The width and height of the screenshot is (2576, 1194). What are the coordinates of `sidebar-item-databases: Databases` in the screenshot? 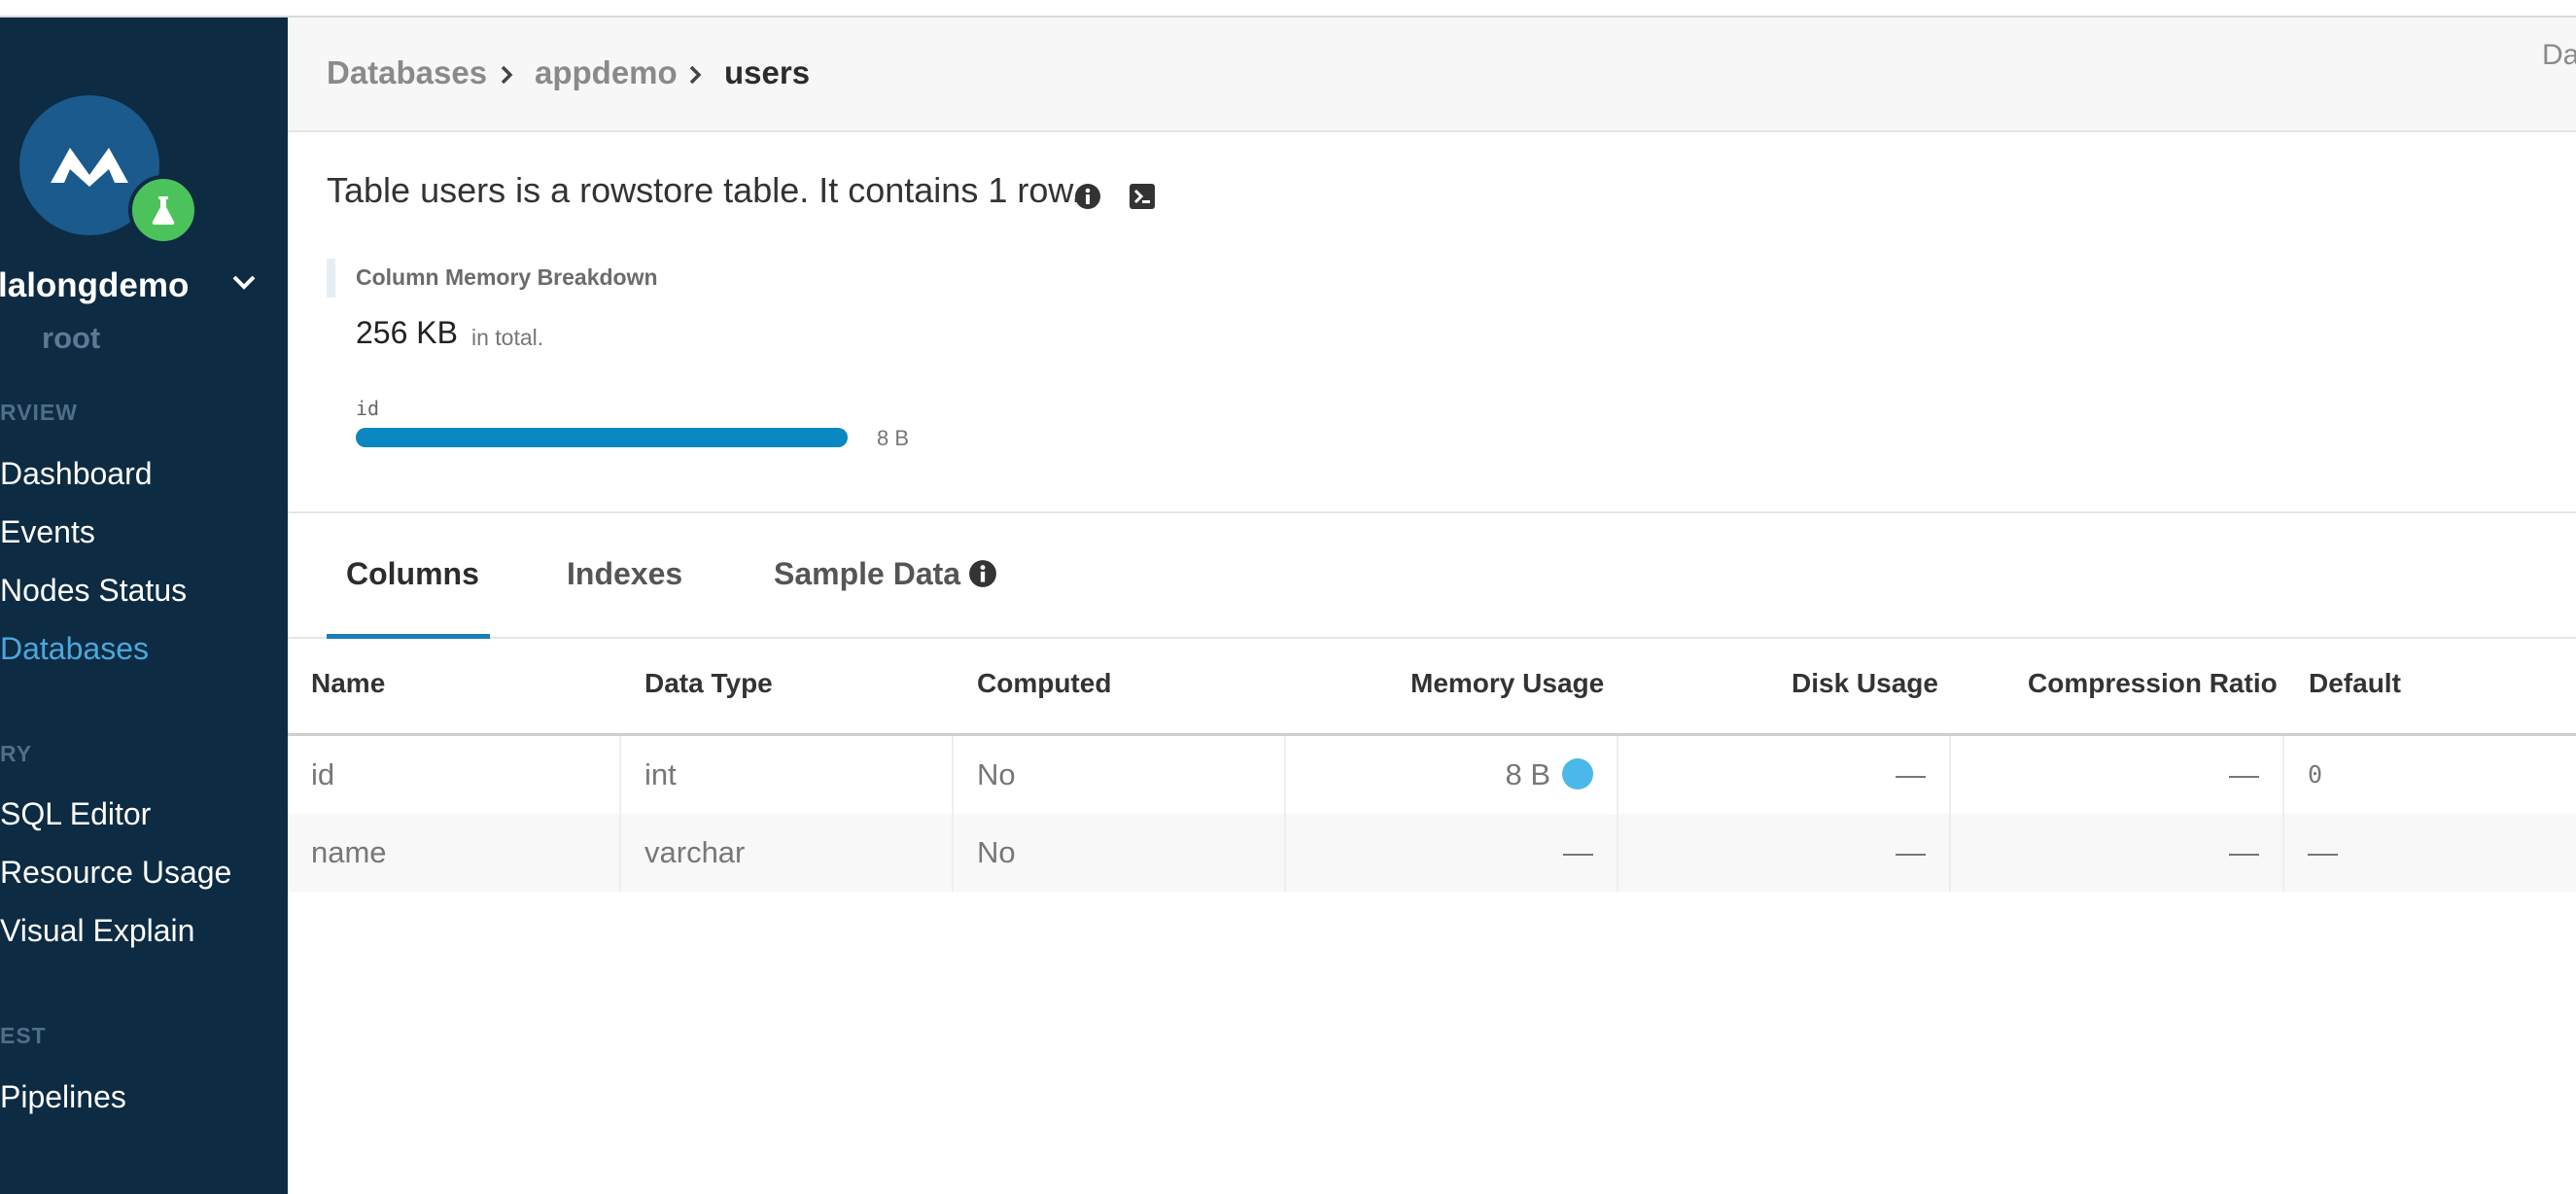 It's located at (74, 649).